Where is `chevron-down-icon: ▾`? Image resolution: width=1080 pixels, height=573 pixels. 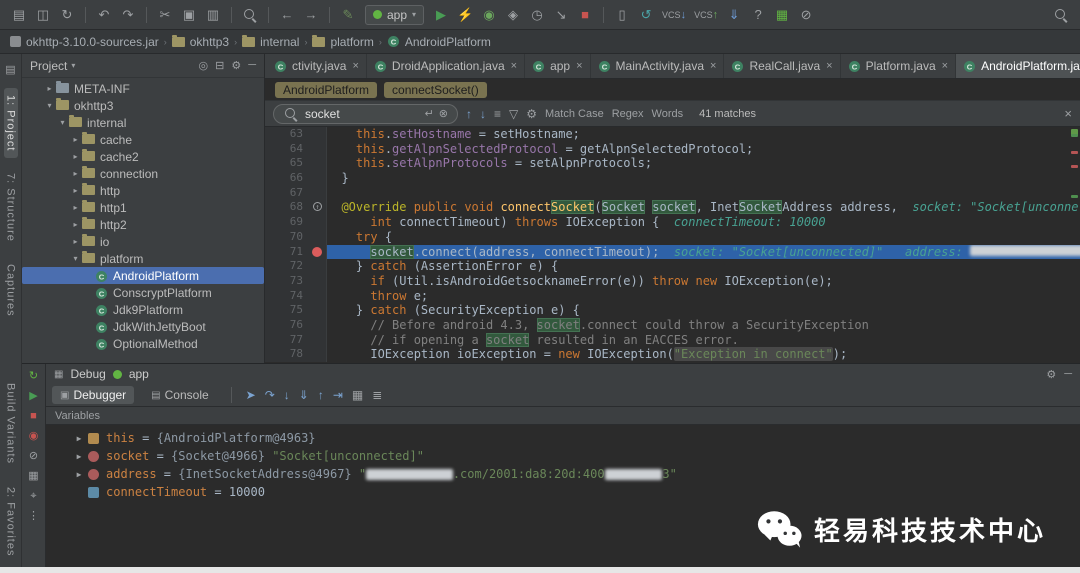 chevron-down-icon: ▾ is located at coordinates (73, 65).